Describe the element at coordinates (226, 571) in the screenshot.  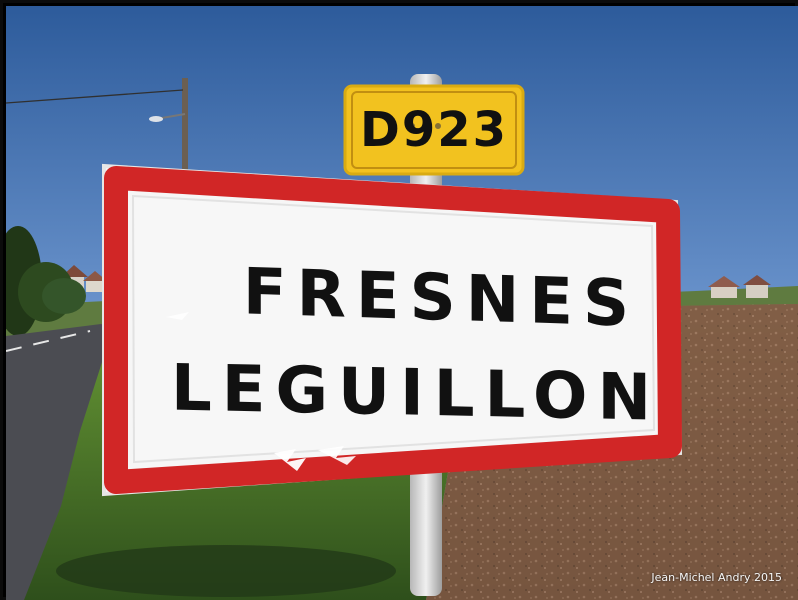
I see `ground-shadow` at that location.